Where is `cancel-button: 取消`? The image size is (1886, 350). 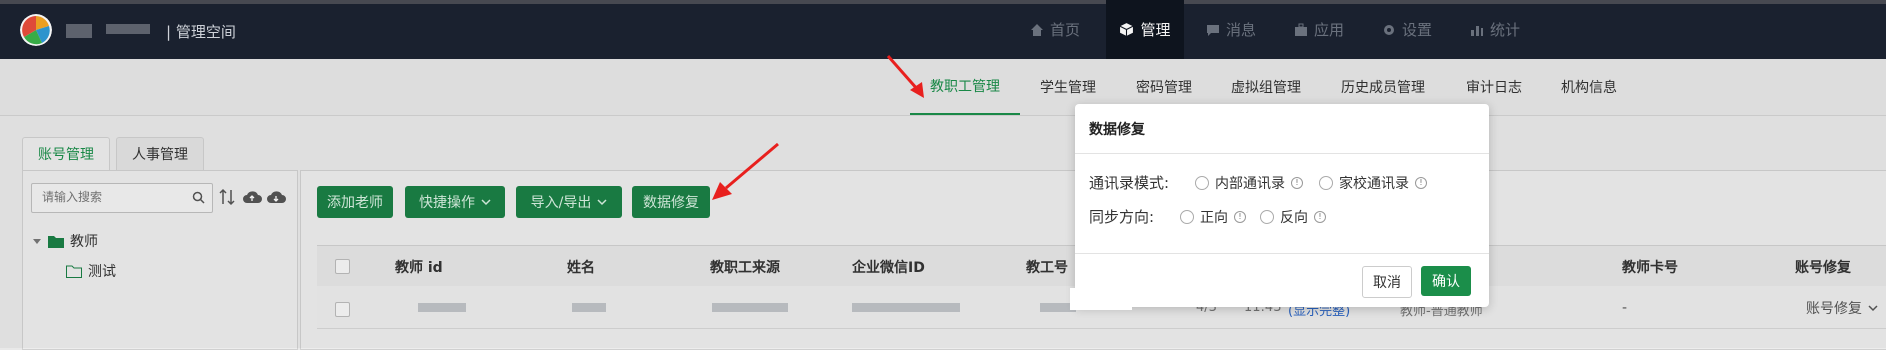 cancel-button: 取消 is located at coordinates (1387, 282).